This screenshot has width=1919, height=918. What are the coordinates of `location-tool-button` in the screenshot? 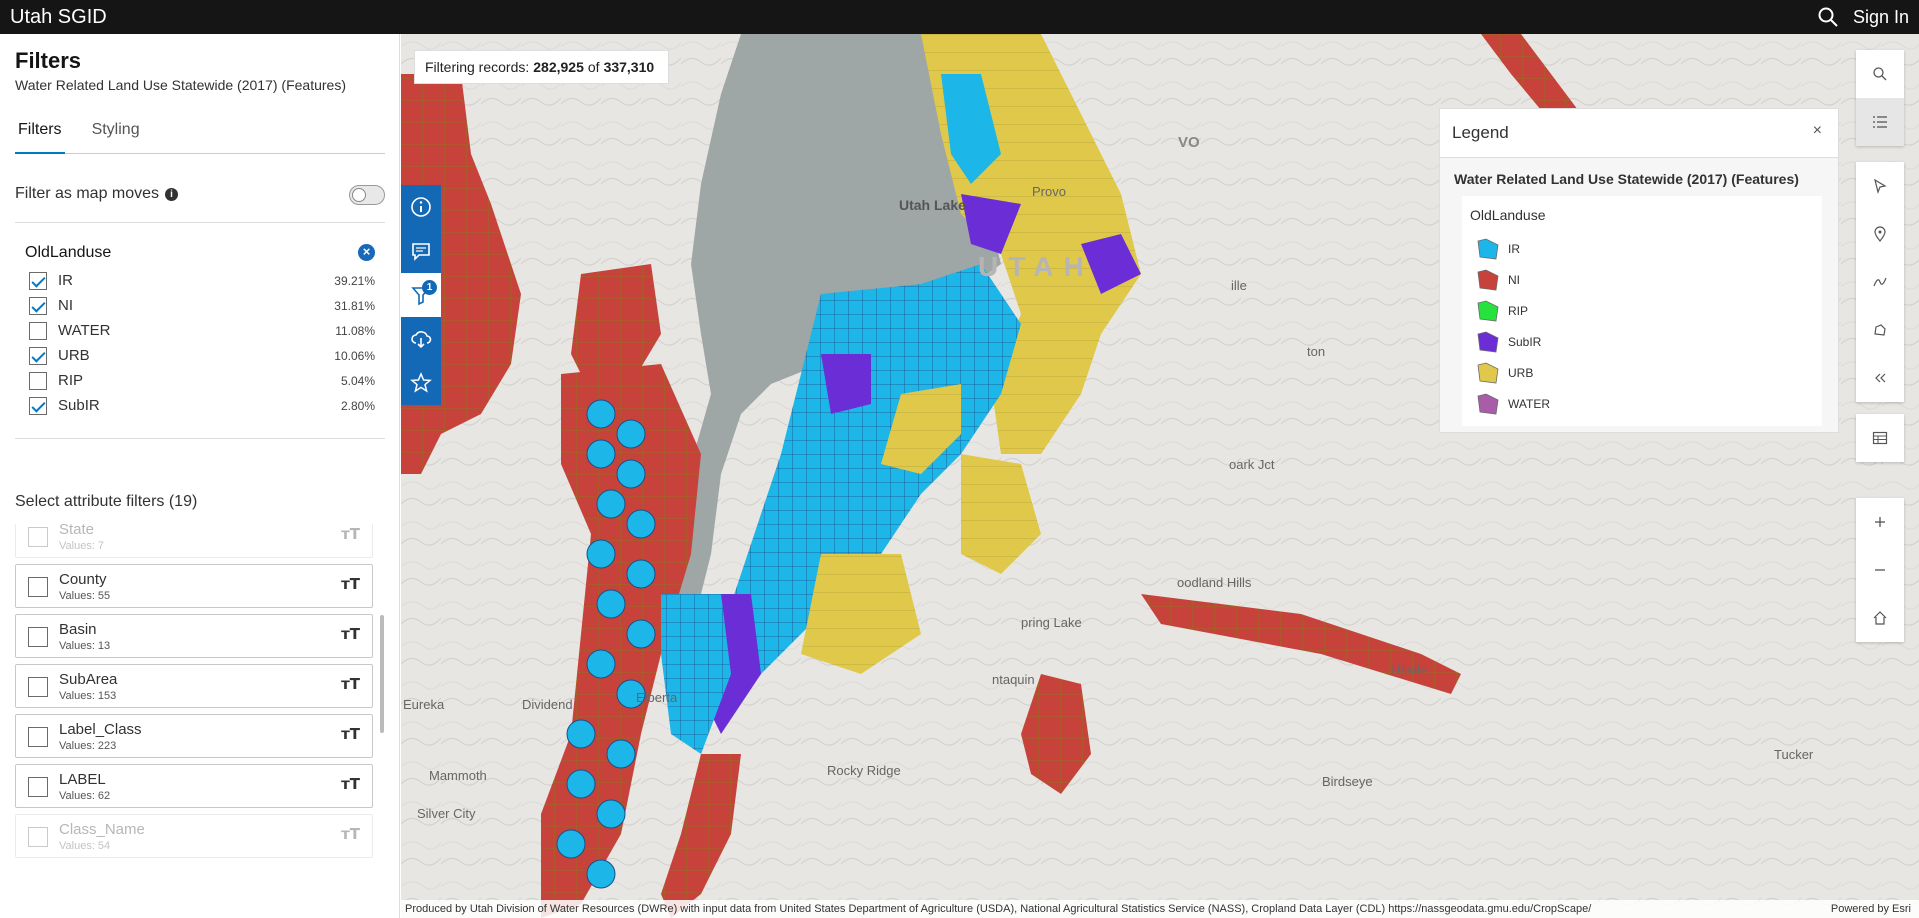 It's located at (1880, 234).